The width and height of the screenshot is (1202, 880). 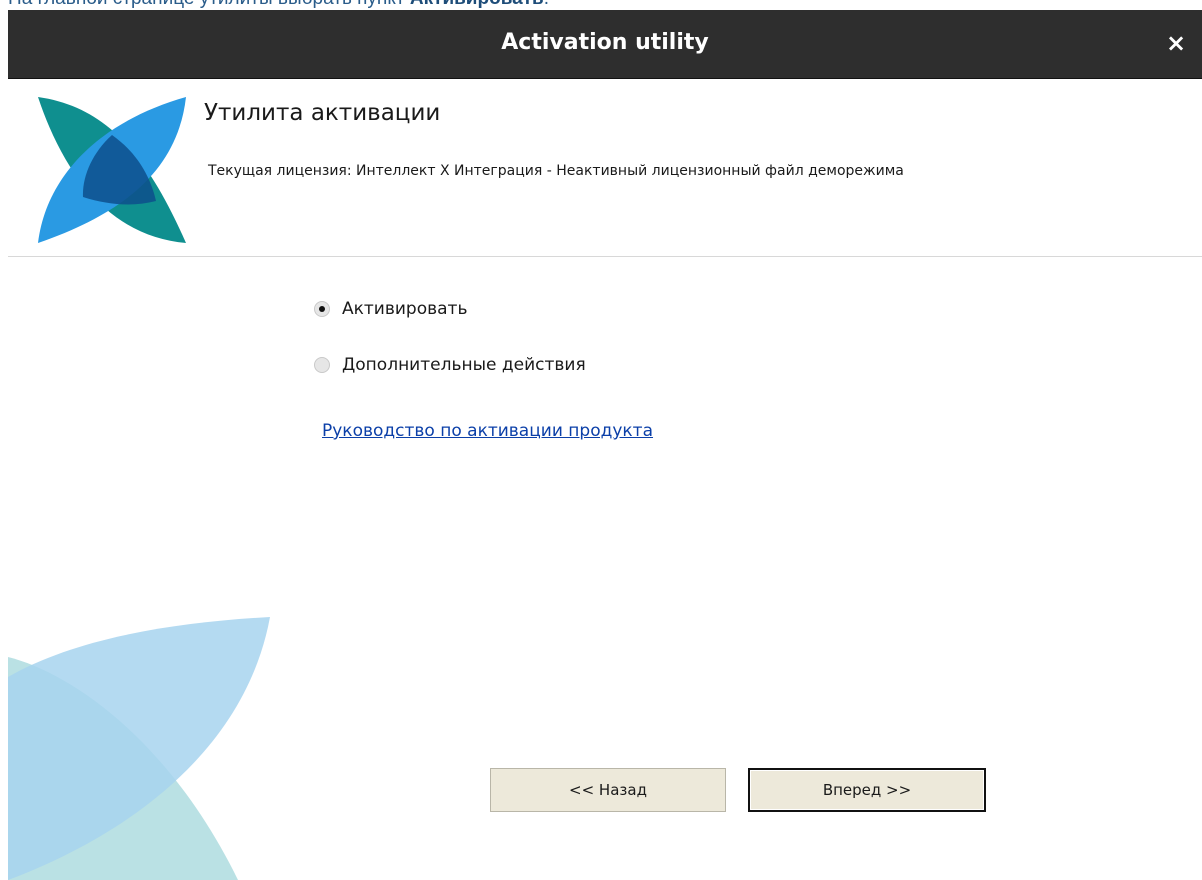 I want to click on window-title: Activation utility, so click(x=605, y=42).